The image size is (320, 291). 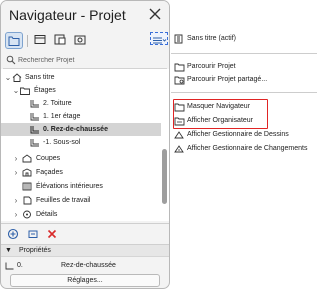 What do you see at coordinates (35, 250) in the screenshot?
I see `properties-title: Propriétés` at bounding box center [35, 250].